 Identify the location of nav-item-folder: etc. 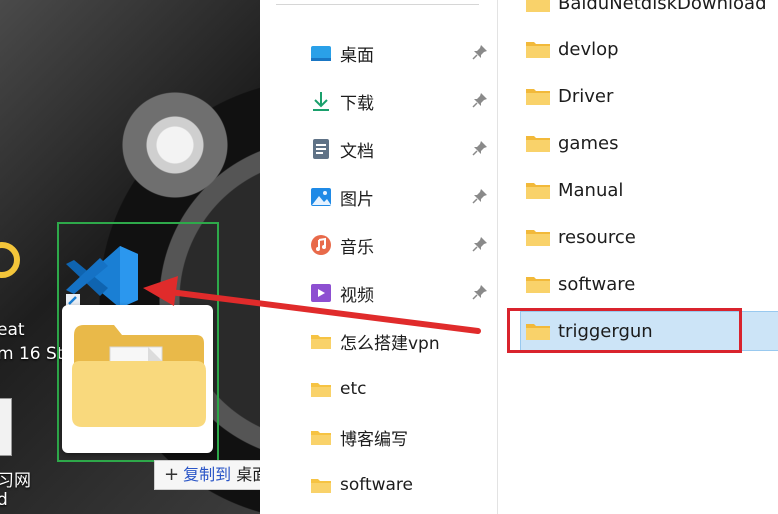
(338, 389).